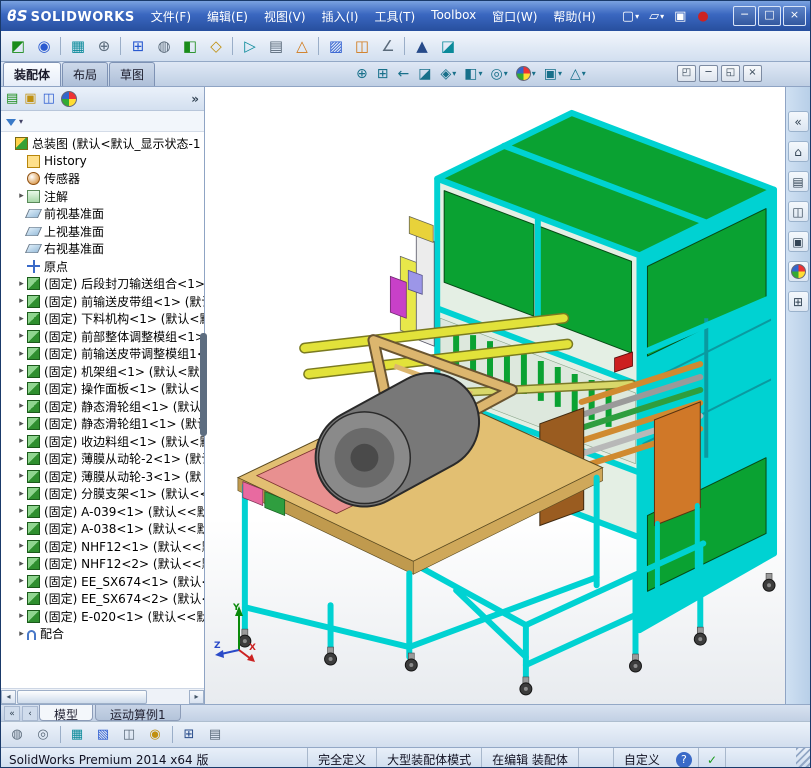 This screenshot has height=768, width=811. I want to click on solidworks-resources-icon: ⌂, so click(798, 151).